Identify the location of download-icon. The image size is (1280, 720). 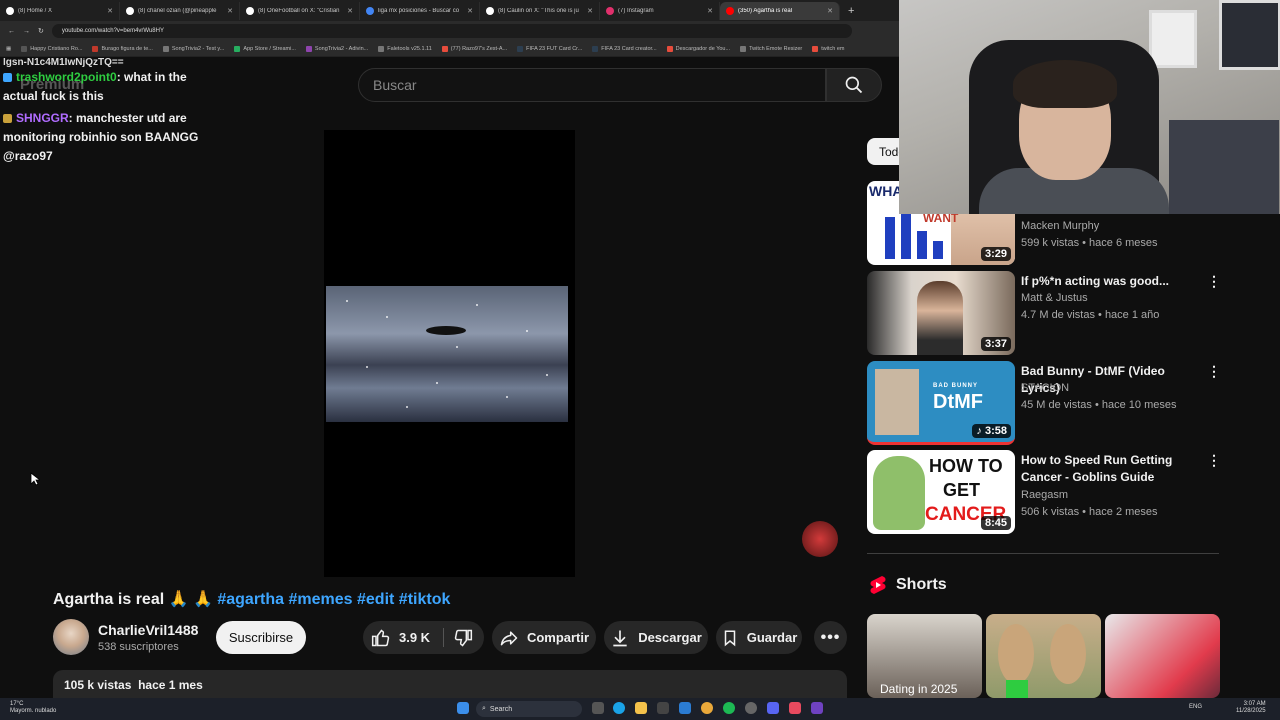
(620, 638).